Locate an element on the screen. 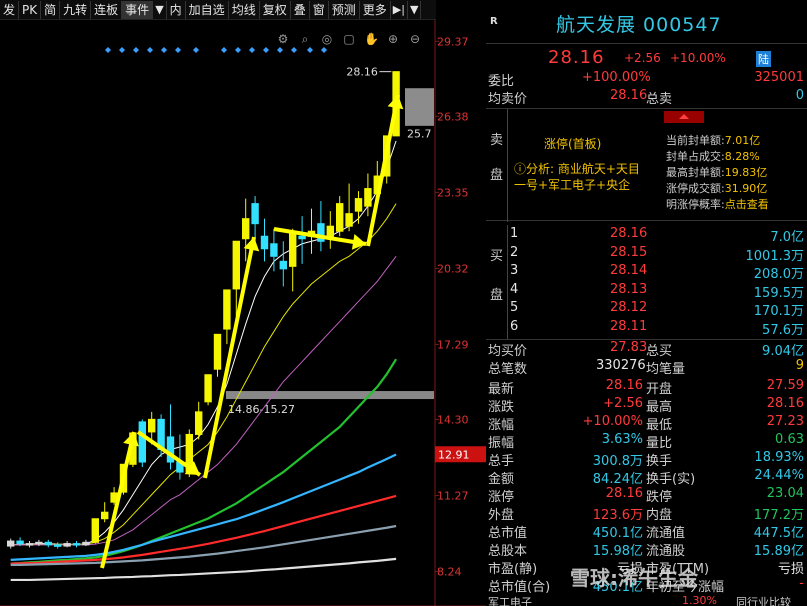  avg-sell-value: 28.16 is located at coordinates (629, 95).